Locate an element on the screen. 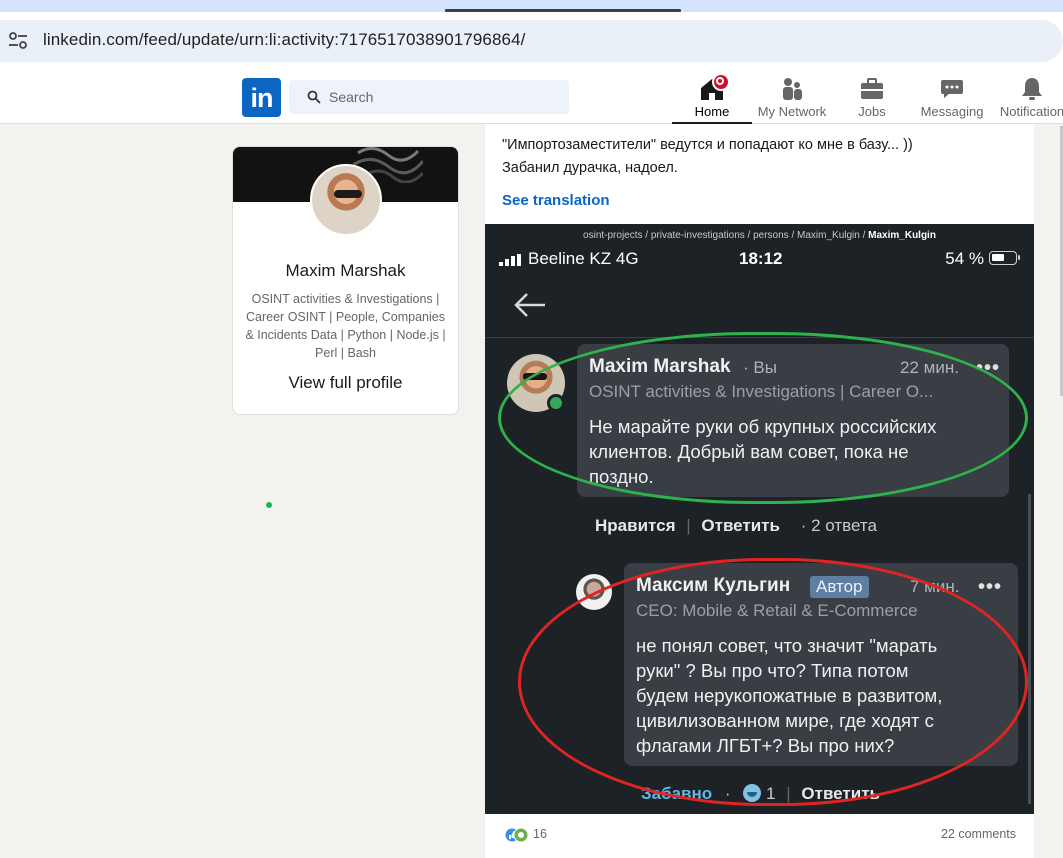 The image size is (1063, 858). comments-count-link: 22 comments is located at coordinates (978, 834).